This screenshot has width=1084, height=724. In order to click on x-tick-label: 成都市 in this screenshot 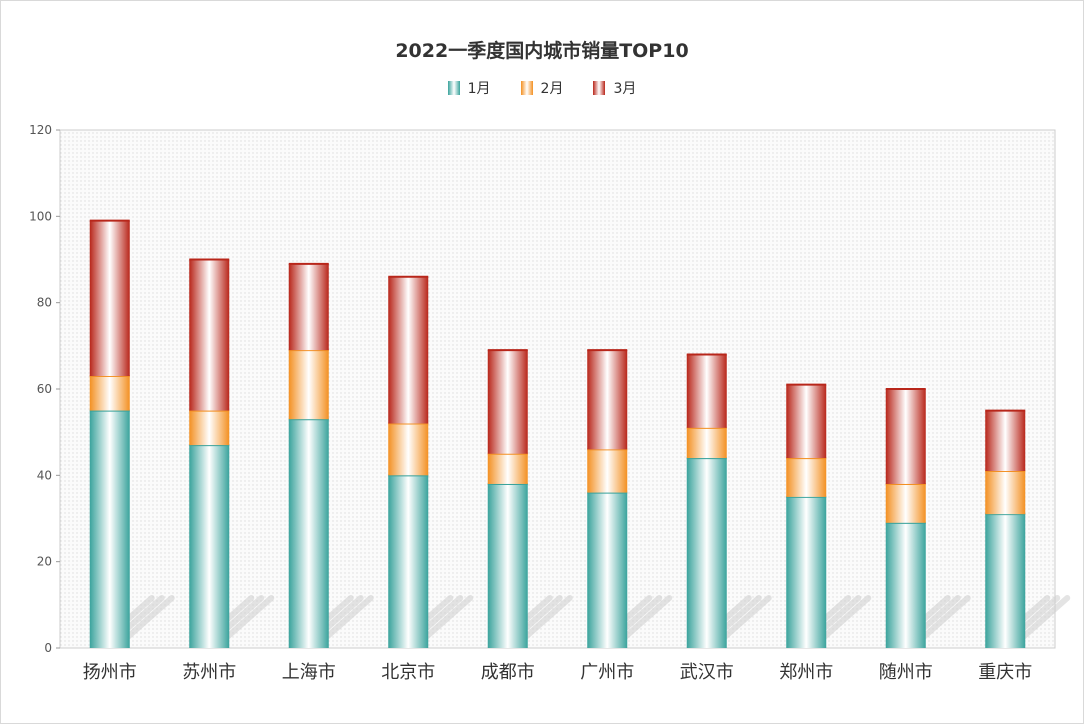, I will do `click(508, 672)`.